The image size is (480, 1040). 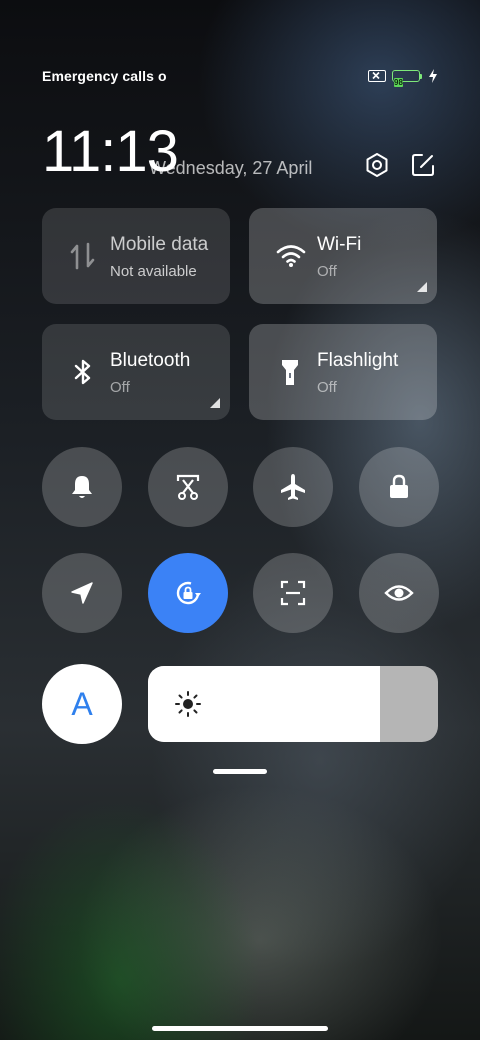 I want to click on edit-icon, so click(x=423, y=165).